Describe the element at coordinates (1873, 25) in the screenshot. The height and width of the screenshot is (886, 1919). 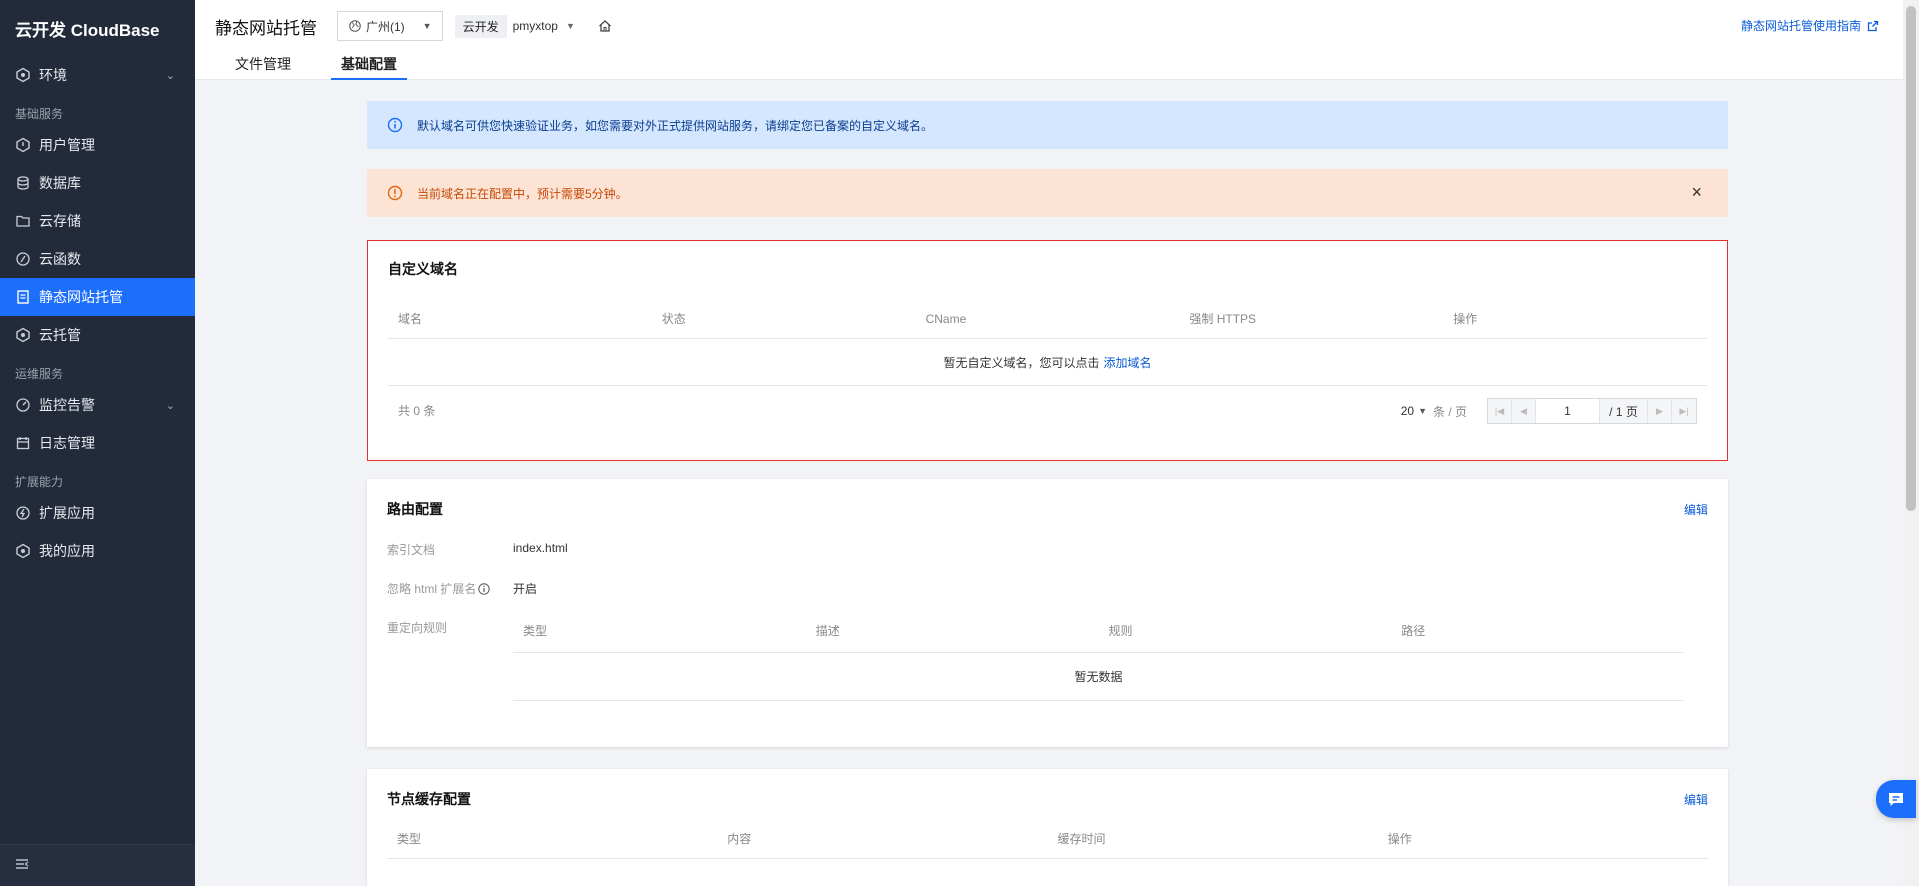
I see `external-link-icon` at that location.